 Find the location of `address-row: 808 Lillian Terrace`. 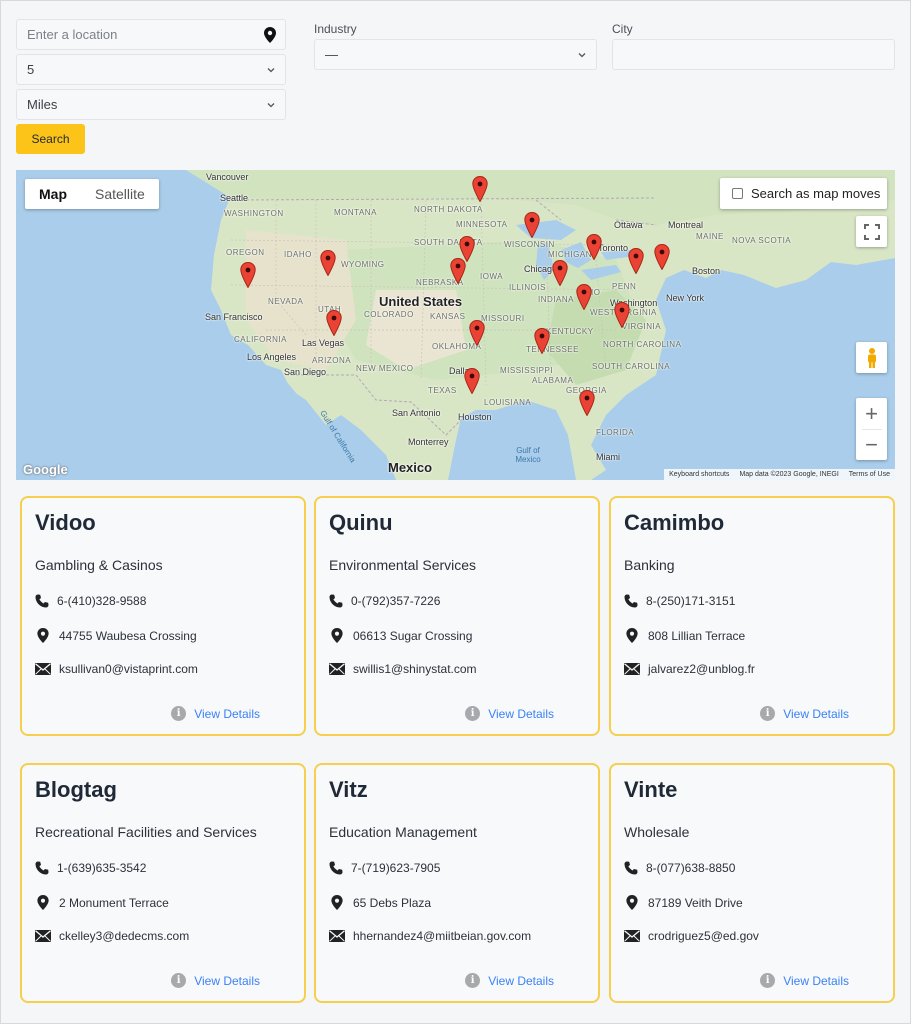

address-row: 808 Lillian Terrace is located at coordinates (684, 635).